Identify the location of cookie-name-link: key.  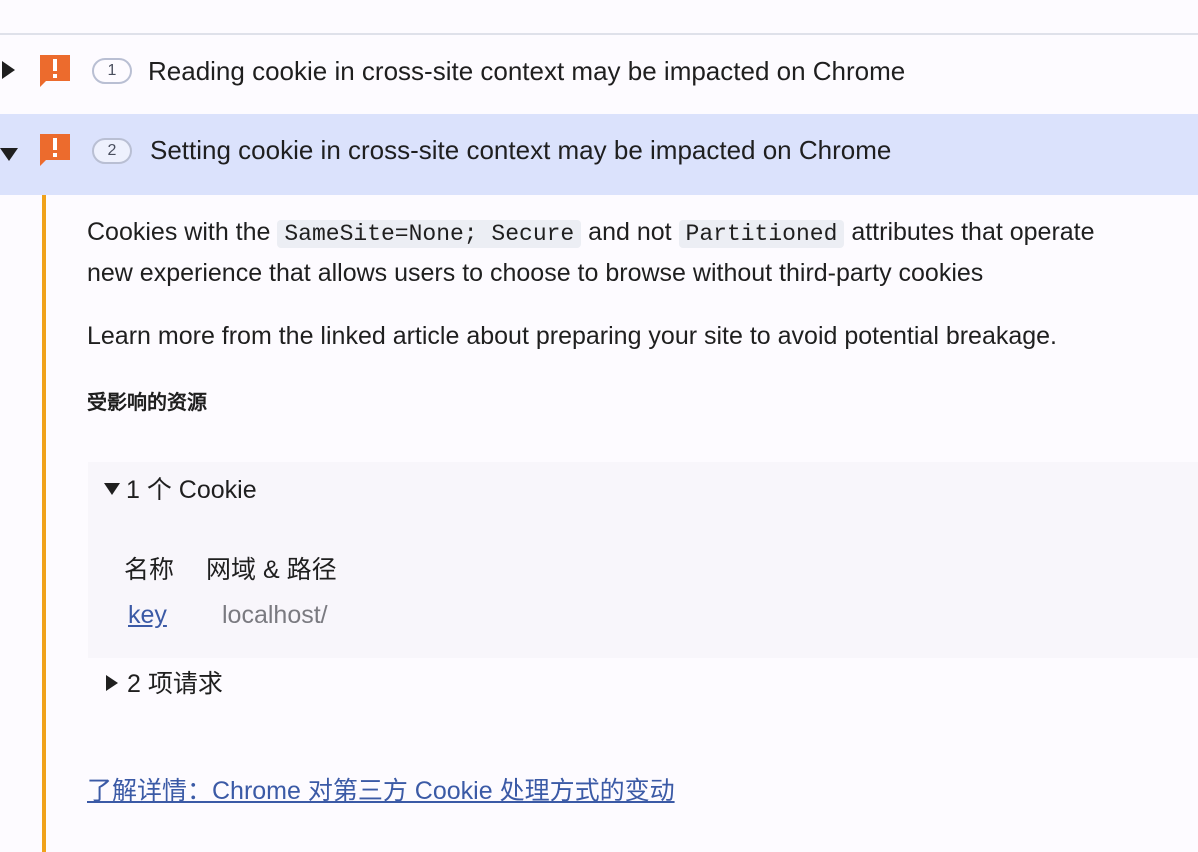
(147, 615).